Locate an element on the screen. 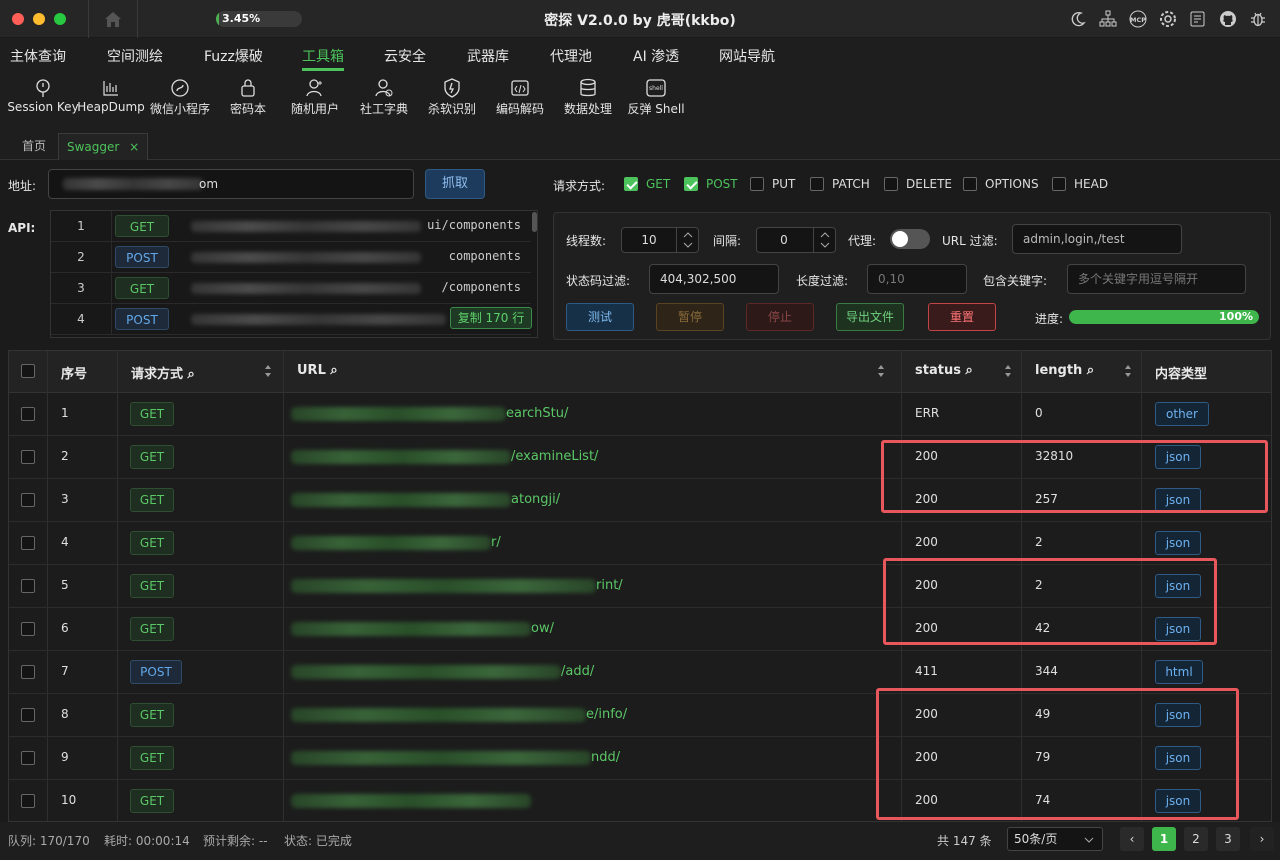 This screenshot has height=860, width=1280. method-checkbox-post is located at coordinates (691, 184).